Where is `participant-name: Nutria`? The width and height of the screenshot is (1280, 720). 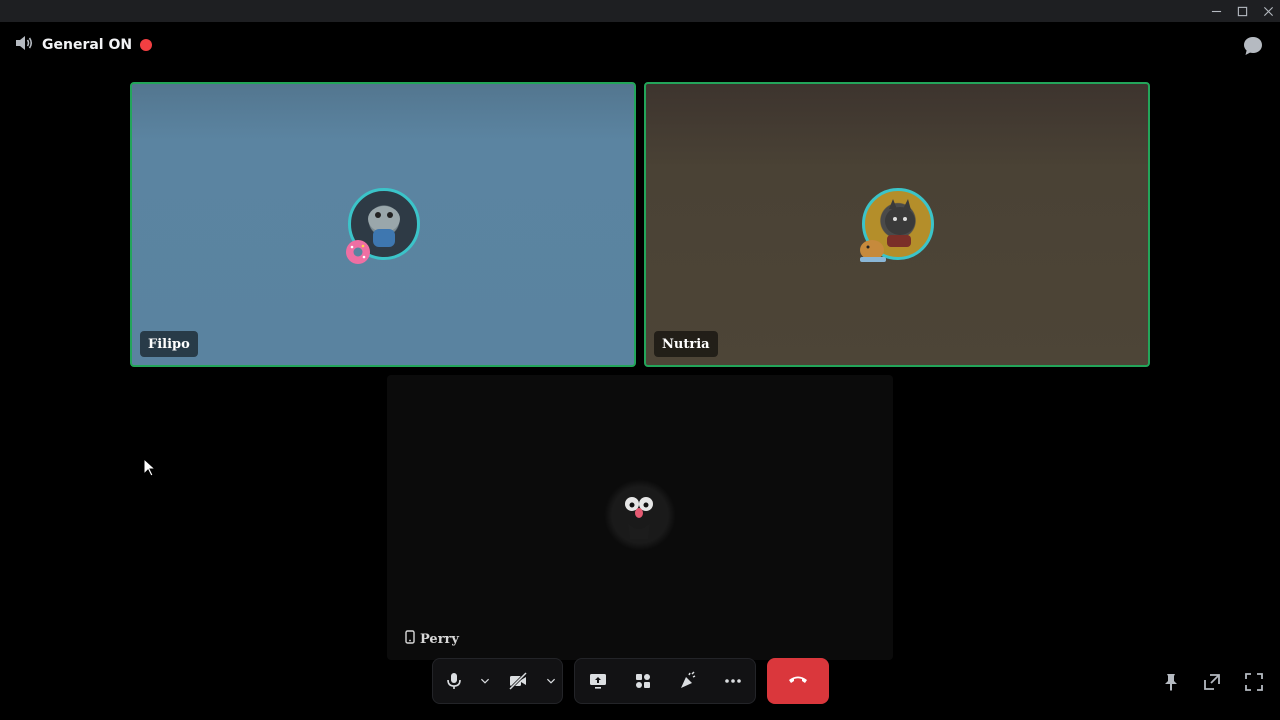
participant-name: Nutria is located at coordinates (686, 344).